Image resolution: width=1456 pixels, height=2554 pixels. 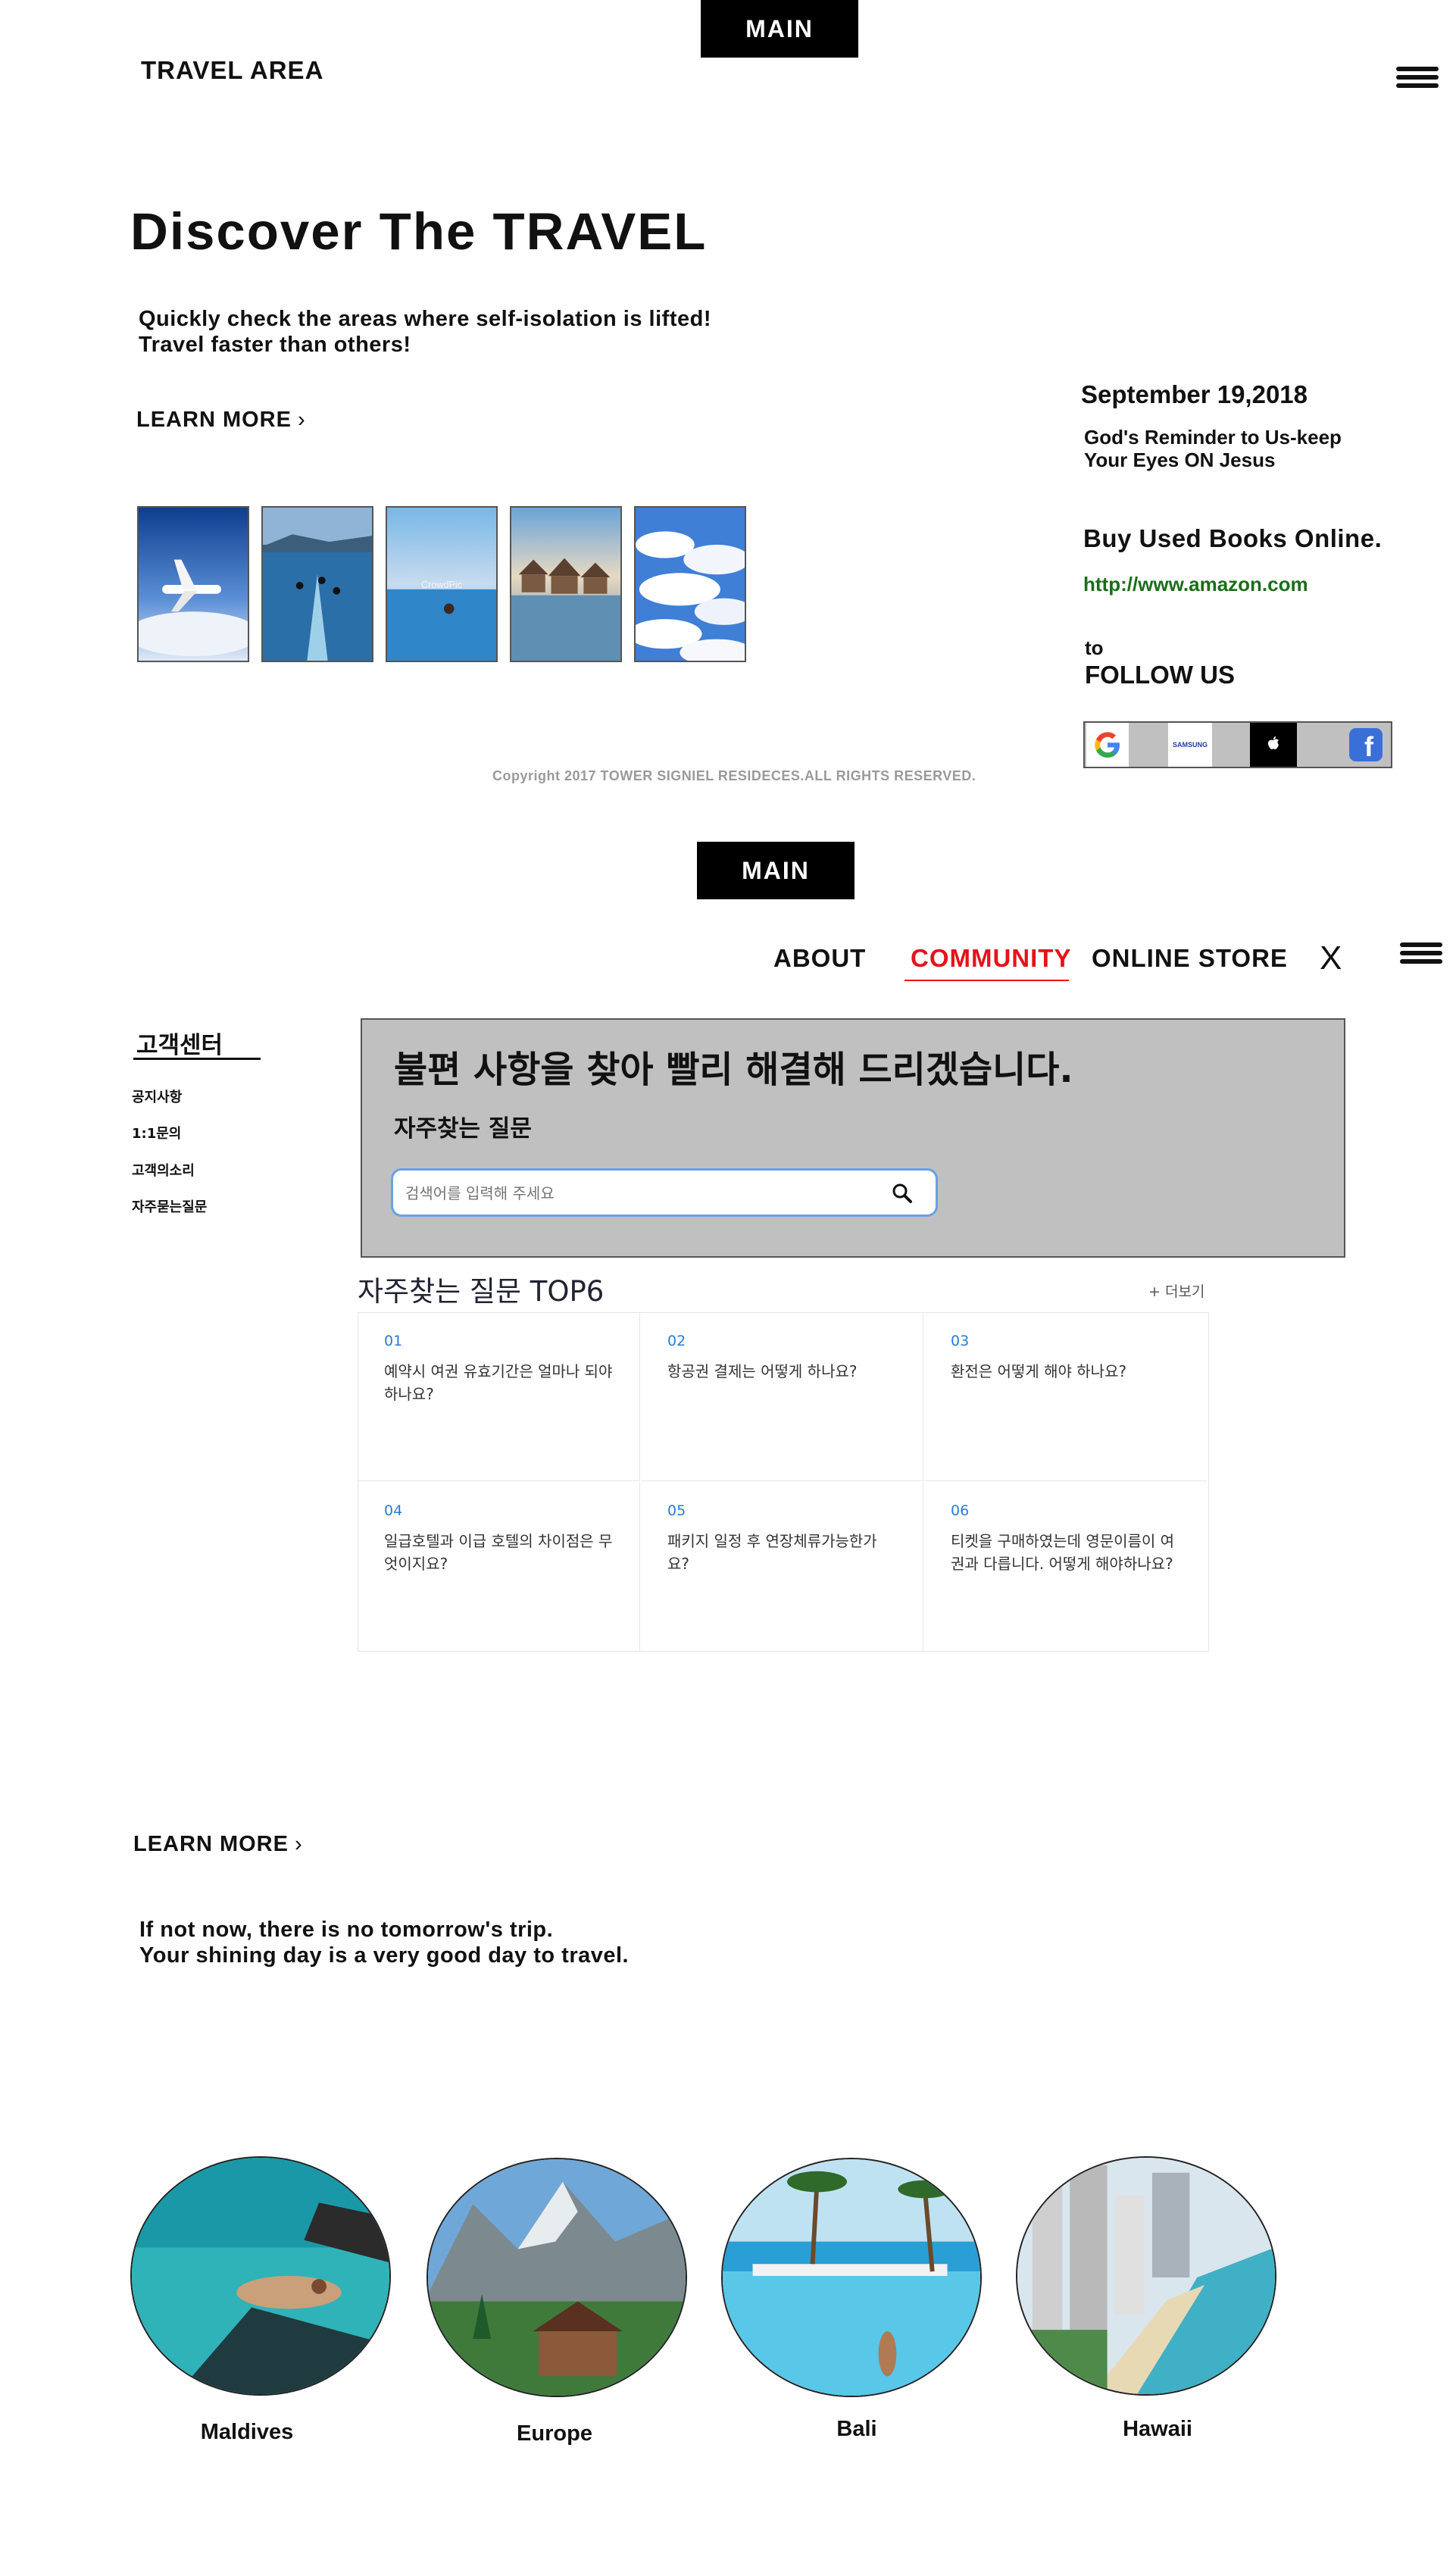 I want to click on banner-title: 불편 사항을 찾아 빨리 해결해 드리겠습니다., so click(x=733, y=1070).